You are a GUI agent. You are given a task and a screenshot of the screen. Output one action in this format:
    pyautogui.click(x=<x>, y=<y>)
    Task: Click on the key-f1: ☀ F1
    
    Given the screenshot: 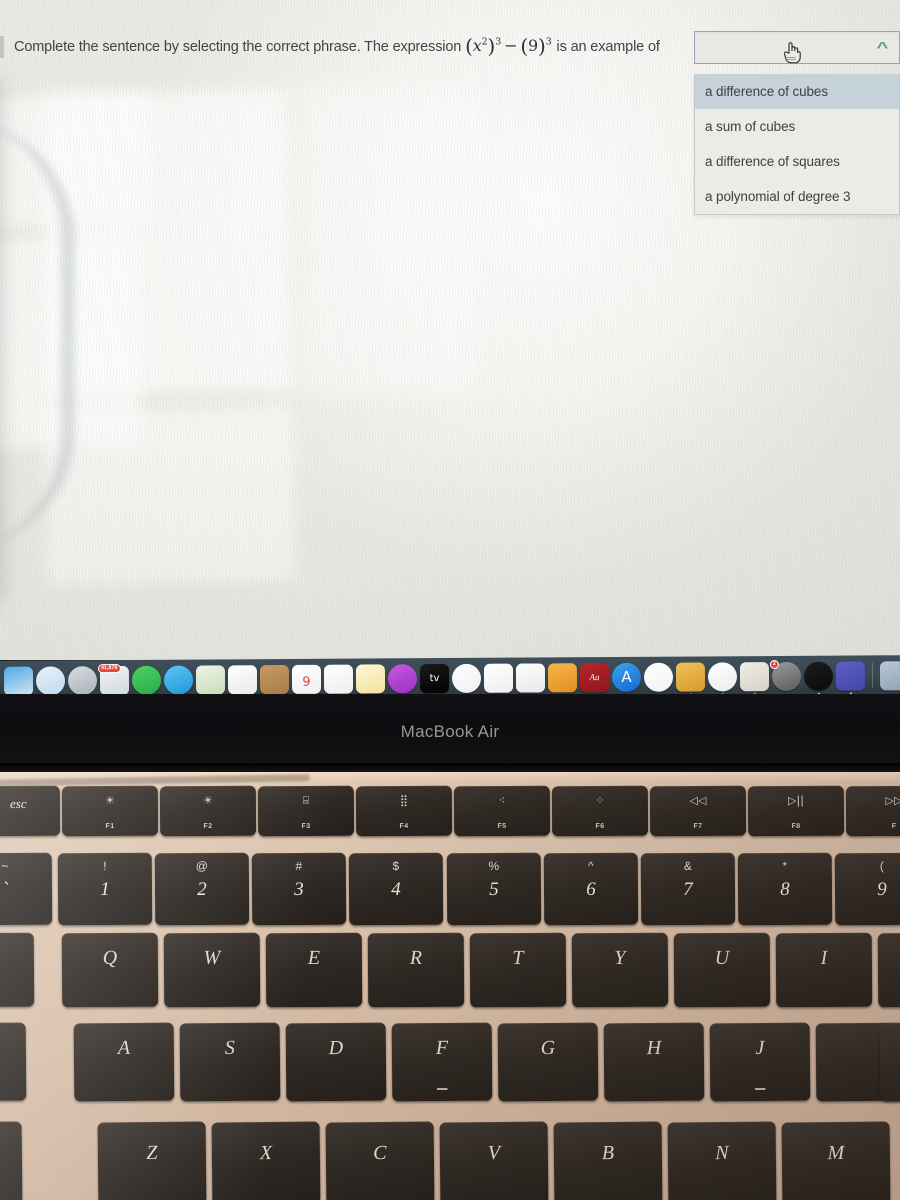 What is the action you would take?
    pyautogui.click(x=110, y=811)
    